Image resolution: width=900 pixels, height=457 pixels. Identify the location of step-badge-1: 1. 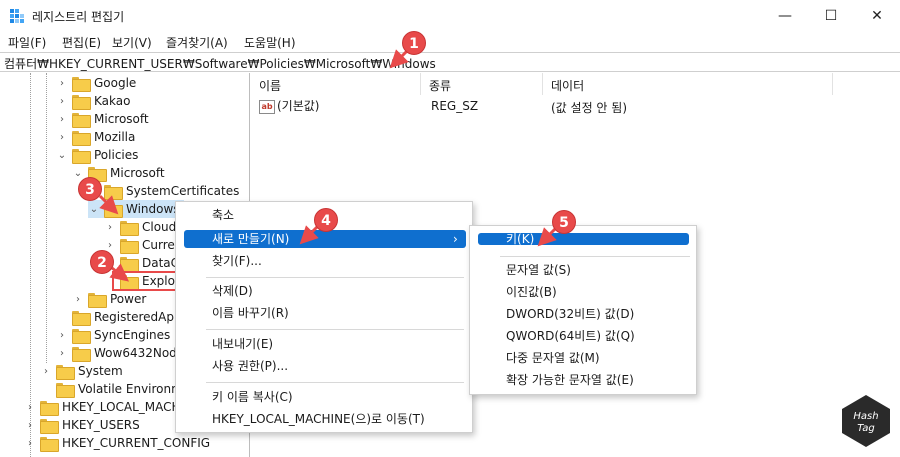
(414, 43).